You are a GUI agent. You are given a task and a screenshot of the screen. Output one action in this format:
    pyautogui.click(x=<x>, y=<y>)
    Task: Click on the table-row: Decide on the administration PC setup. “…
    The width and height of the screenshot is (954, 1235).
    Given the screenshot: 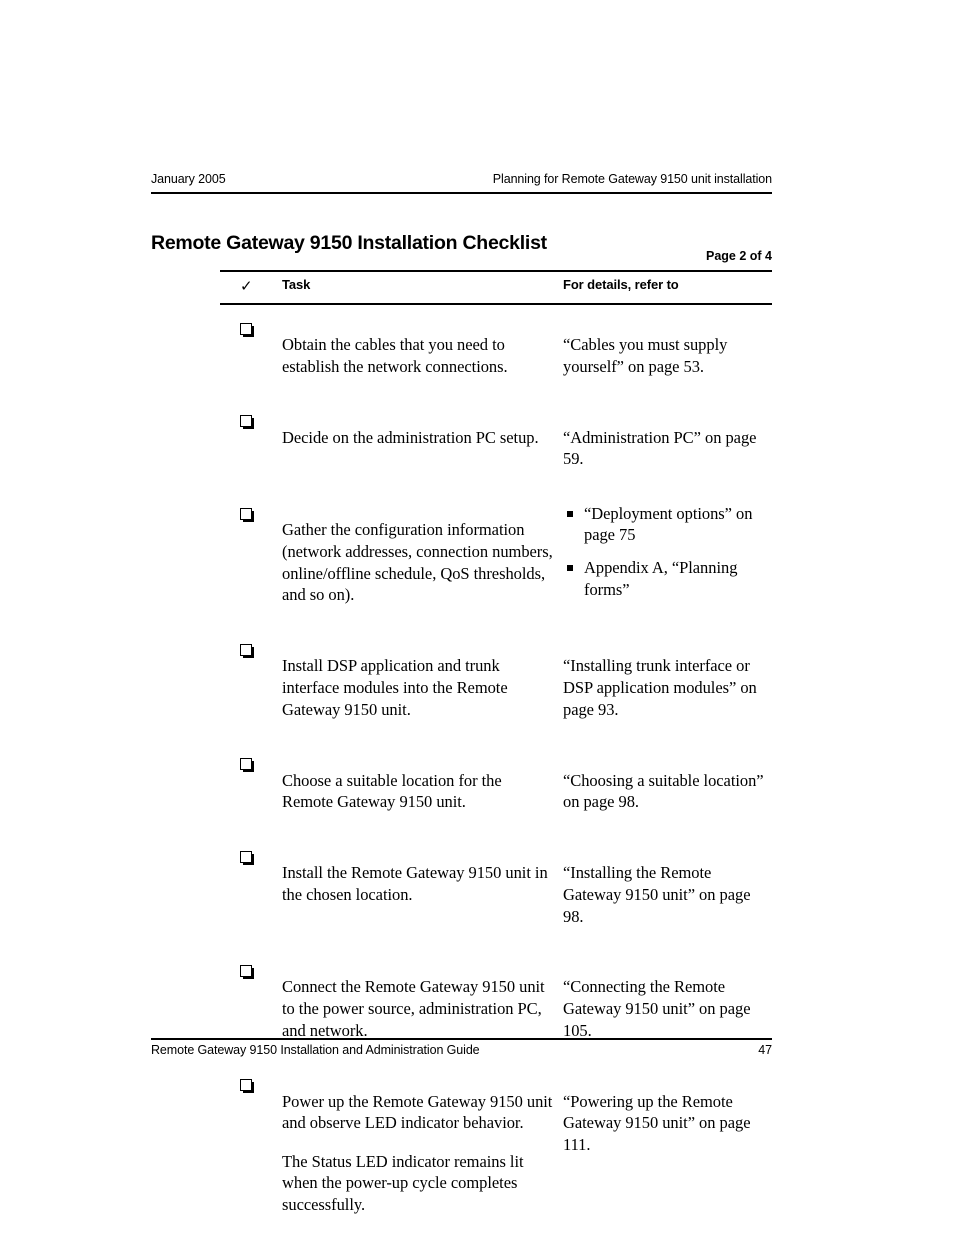 What is the action you would take?
    pyautogui.click(x=496, y=456)
    